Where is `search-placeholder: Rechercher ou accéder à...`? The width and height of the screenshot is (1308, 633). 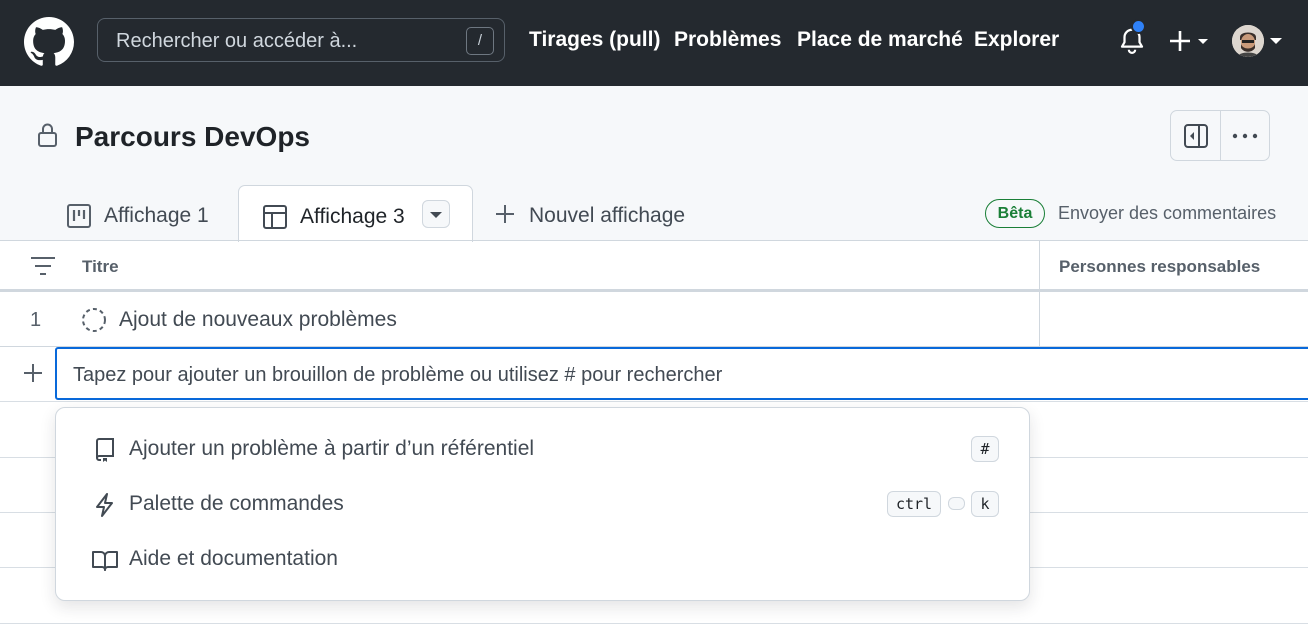
search-placeholder: Rechercher ou accéder à... is located at coordinates (237, 41).